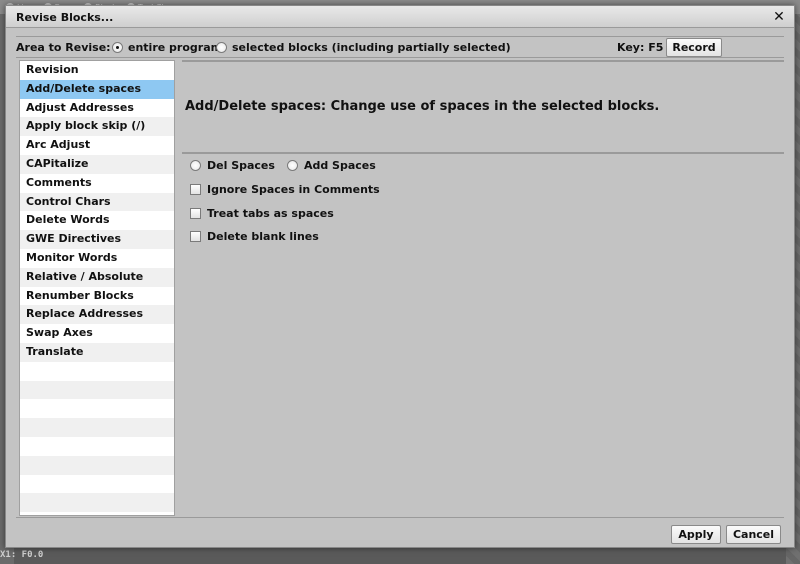 Image resolution: width=800 pixels, height=564 pixels. I want to click on apply-button: Apply, so click(696, 534).